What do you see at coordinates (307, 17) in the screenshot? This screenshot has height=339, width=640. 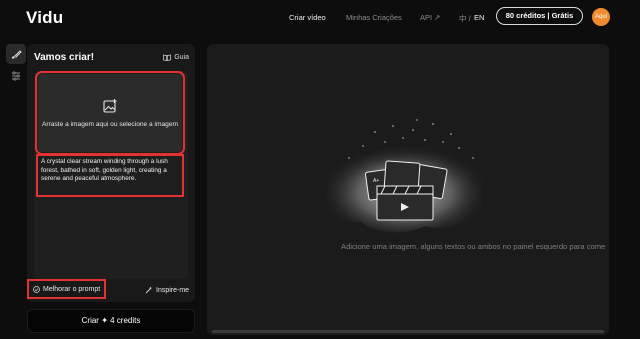 I see `nav-create-video: Criar vídeo` at bounding box center [307, 17].